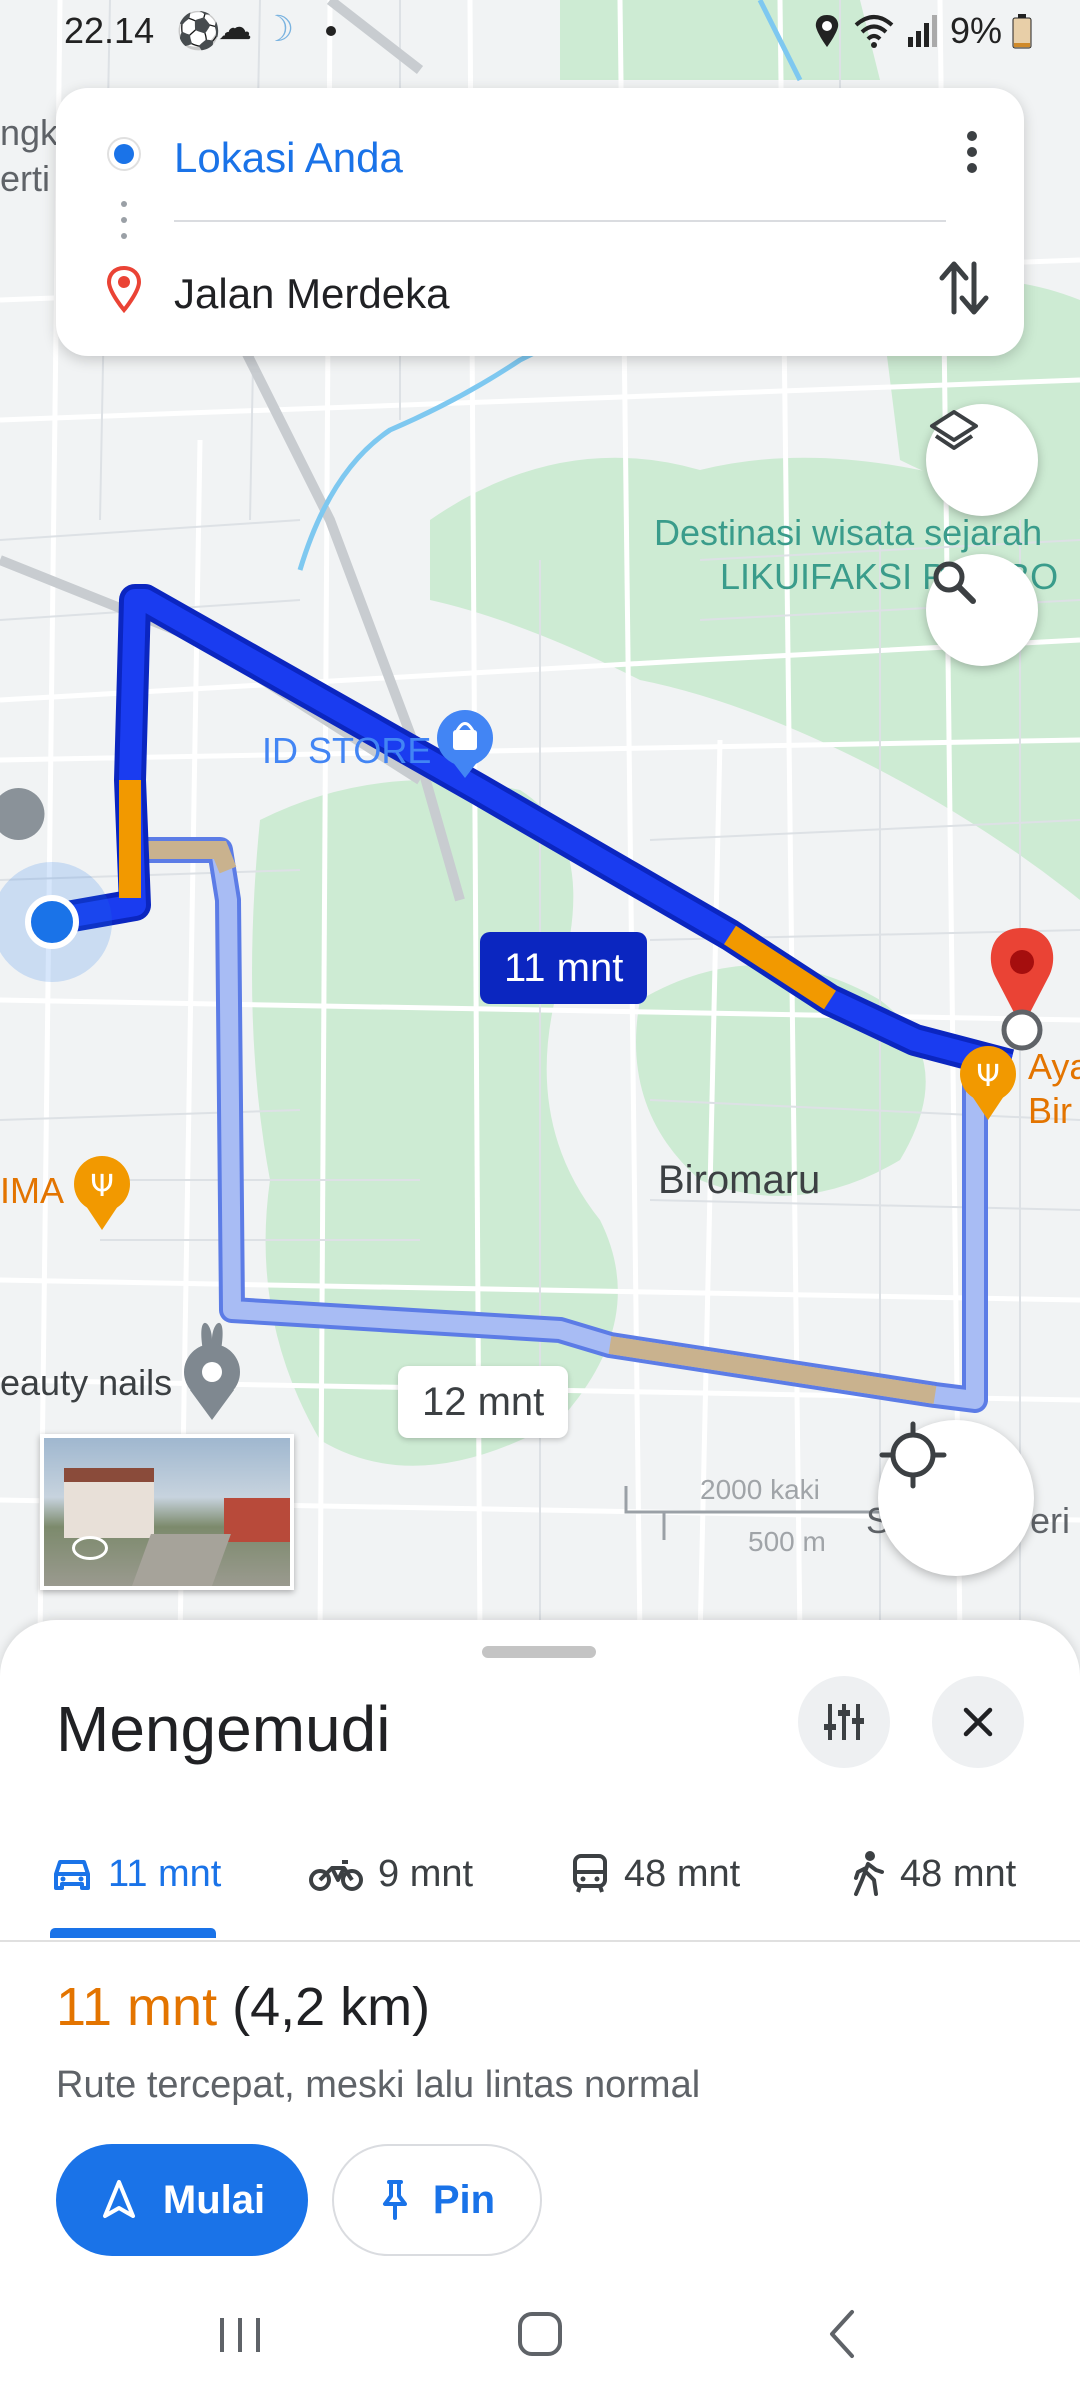  I want to click on home-icon, so click(540, 2334).